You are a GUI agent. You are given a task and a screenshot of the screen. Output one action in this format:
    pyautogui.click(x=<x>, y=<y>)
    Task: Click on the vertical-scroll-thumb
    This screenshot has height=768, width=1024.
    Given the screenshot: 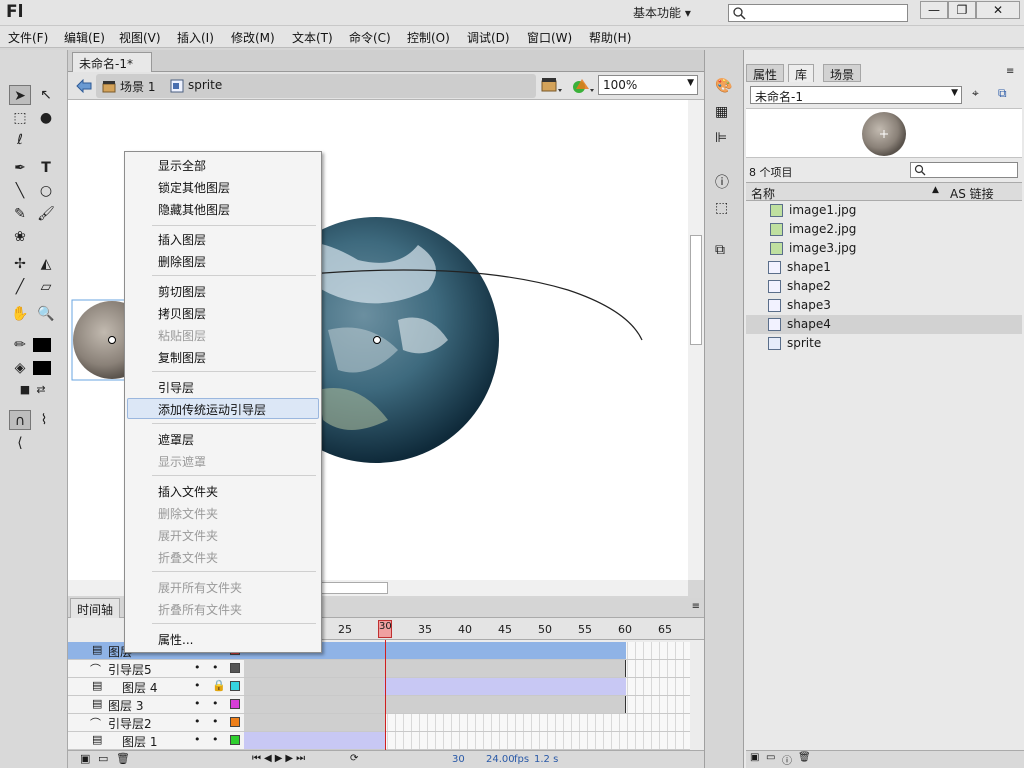 What is the action you would take?
    pyautogui.click(x=696, y=290)
    